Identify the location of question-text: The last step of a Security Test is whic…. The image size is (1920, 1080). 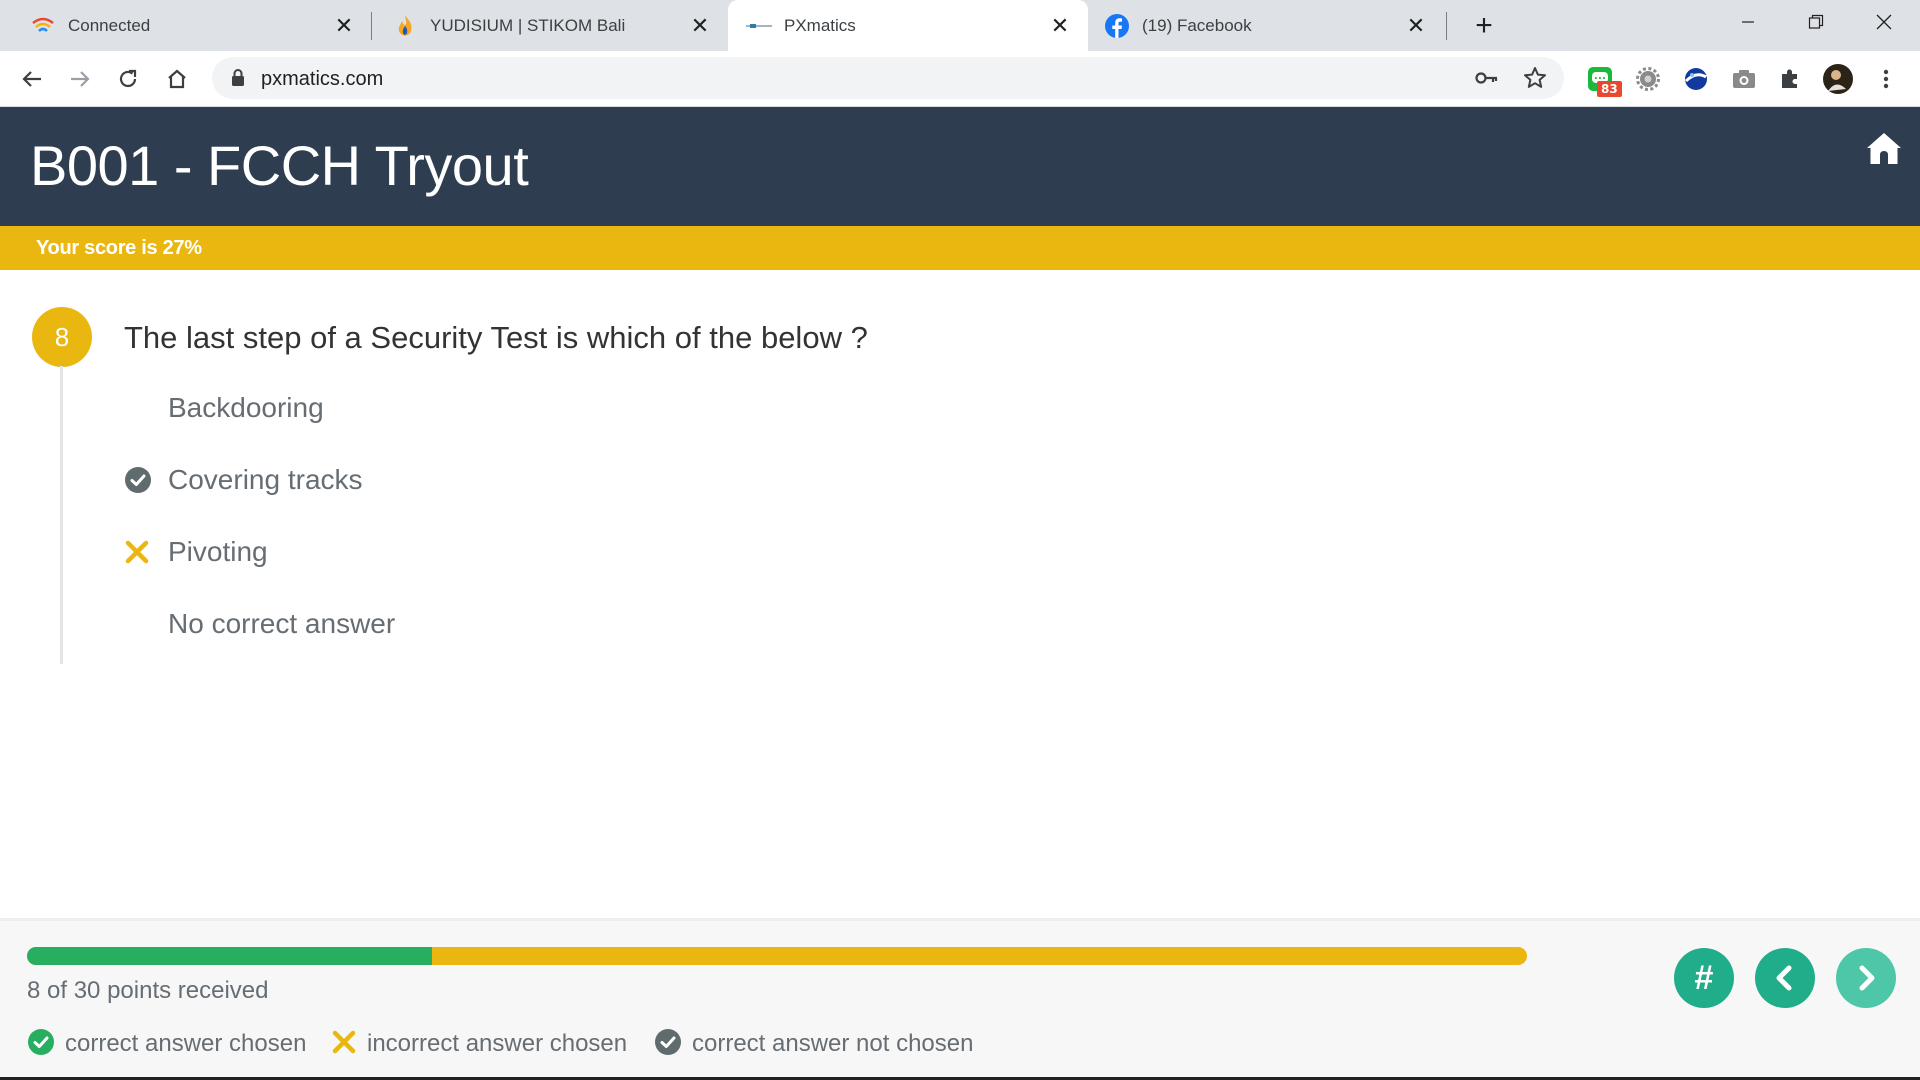
(496, 337).